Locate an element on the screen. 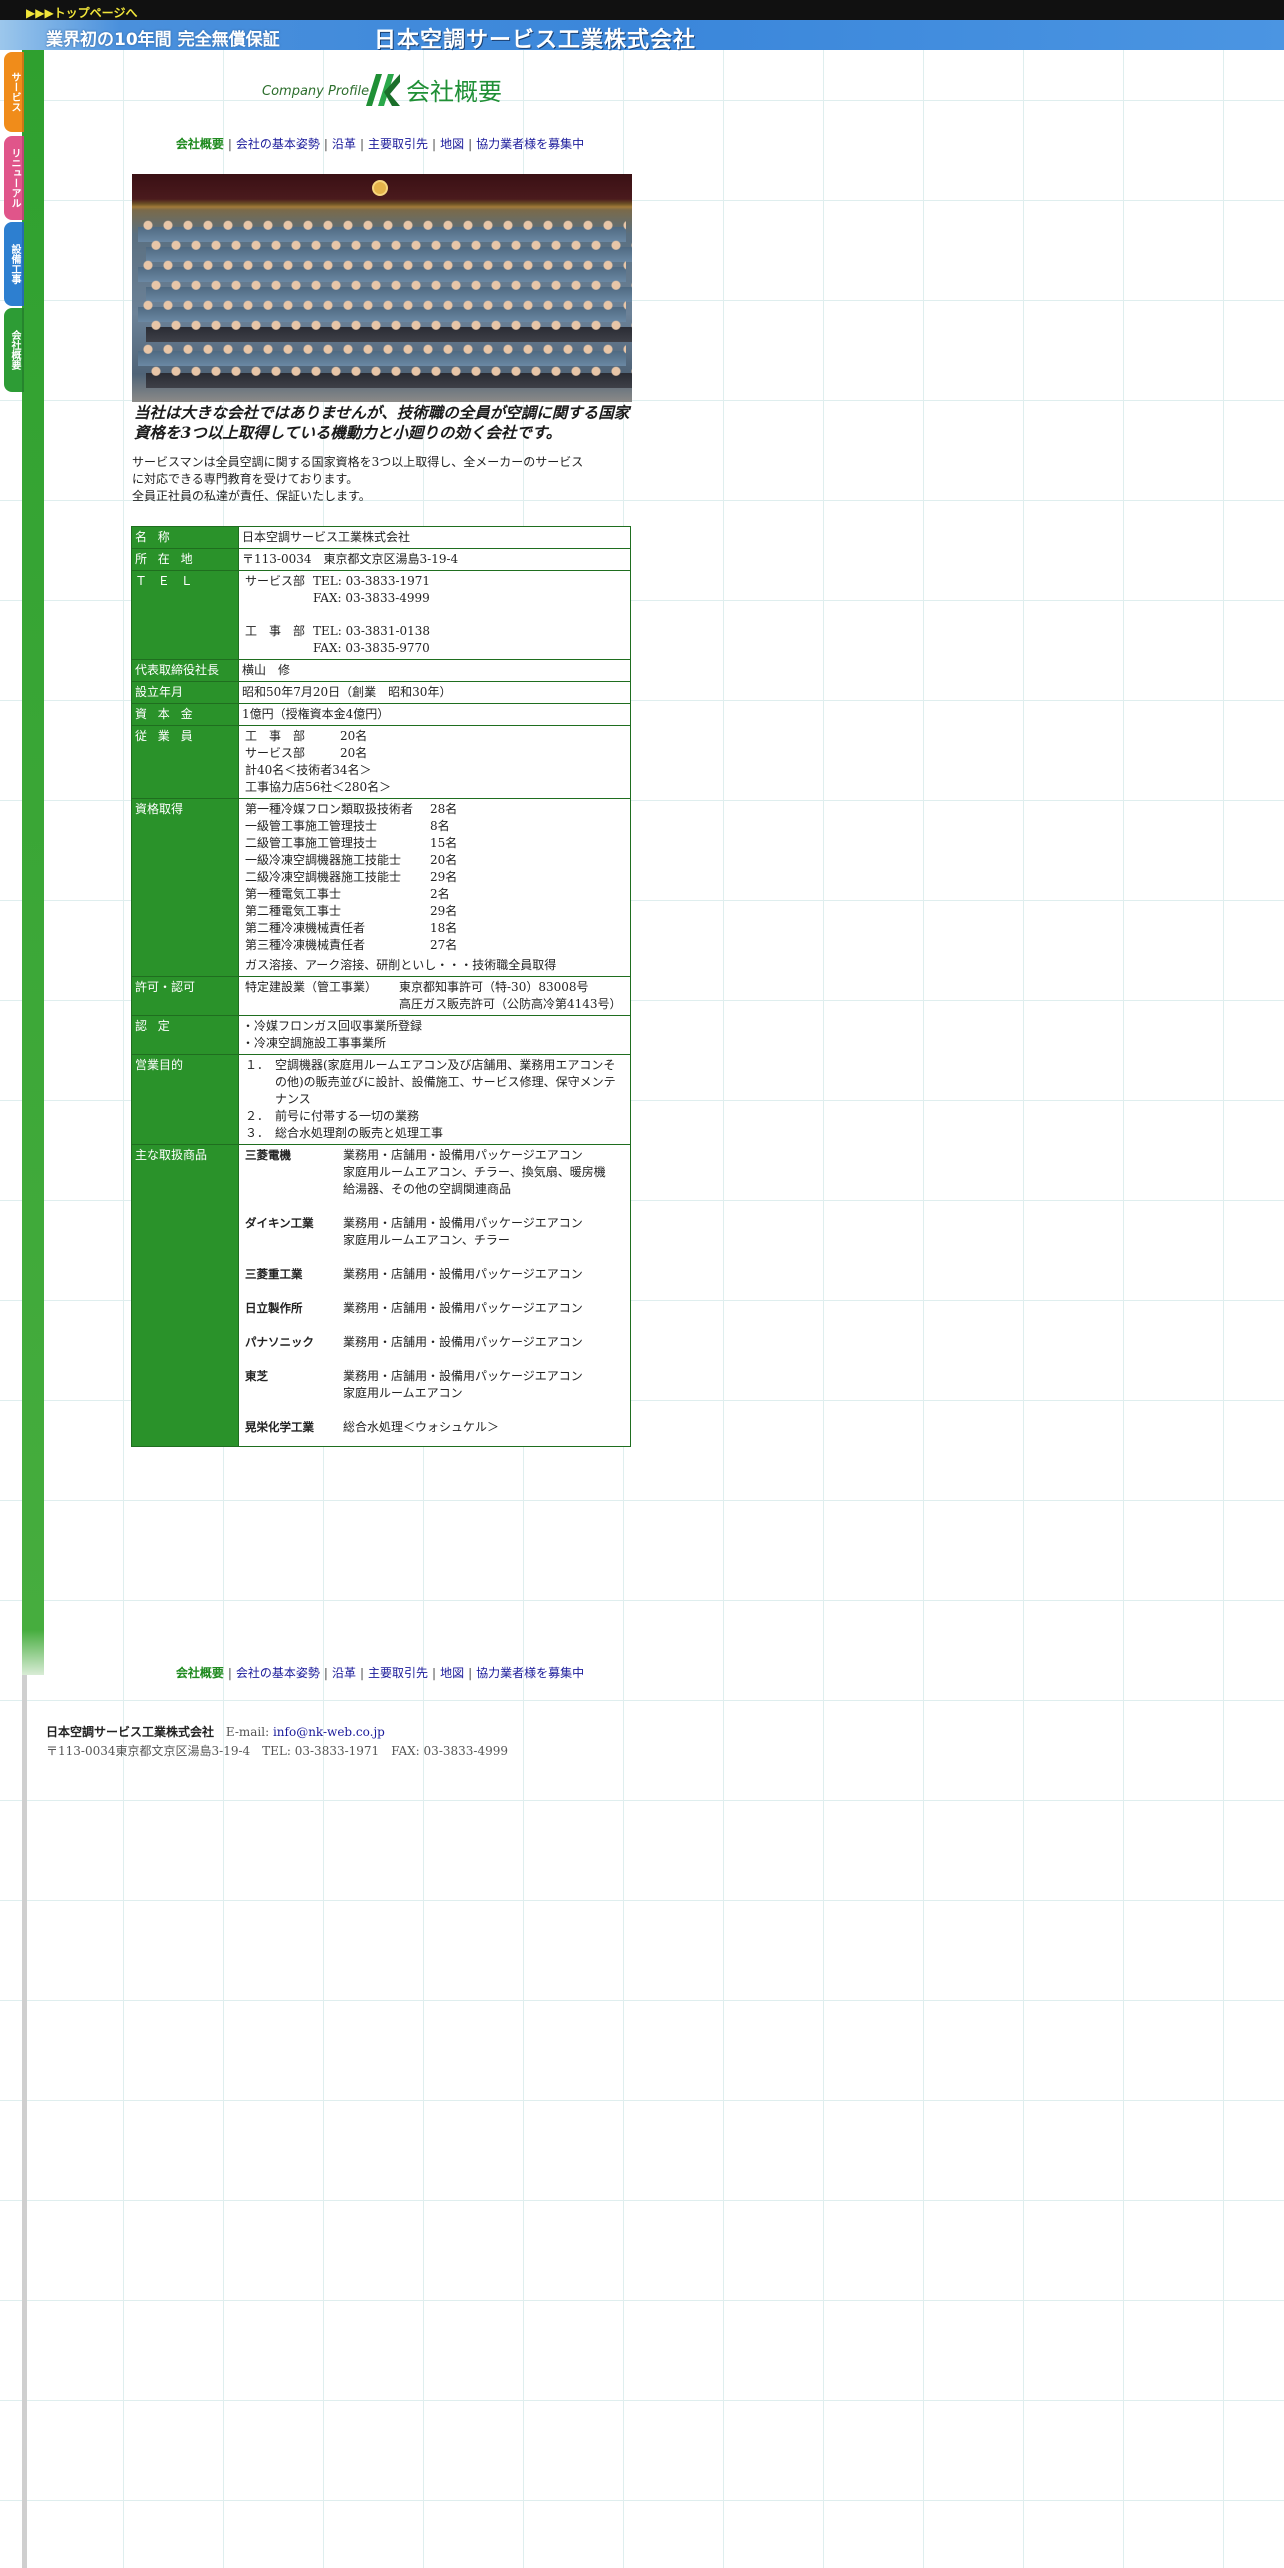 The image size is (1284, 2568). license-type: 特定建設業（管工事業） is located at coordinates (311, 987).